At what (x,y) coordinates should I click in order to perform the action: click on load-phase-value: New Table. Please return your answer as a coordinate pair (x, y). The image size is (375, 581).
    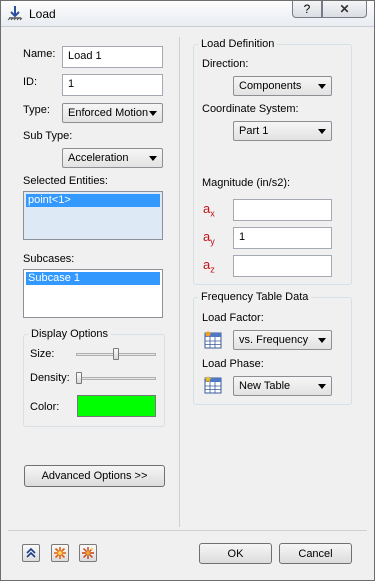
    Looking at the image, I should click on (265, 386).